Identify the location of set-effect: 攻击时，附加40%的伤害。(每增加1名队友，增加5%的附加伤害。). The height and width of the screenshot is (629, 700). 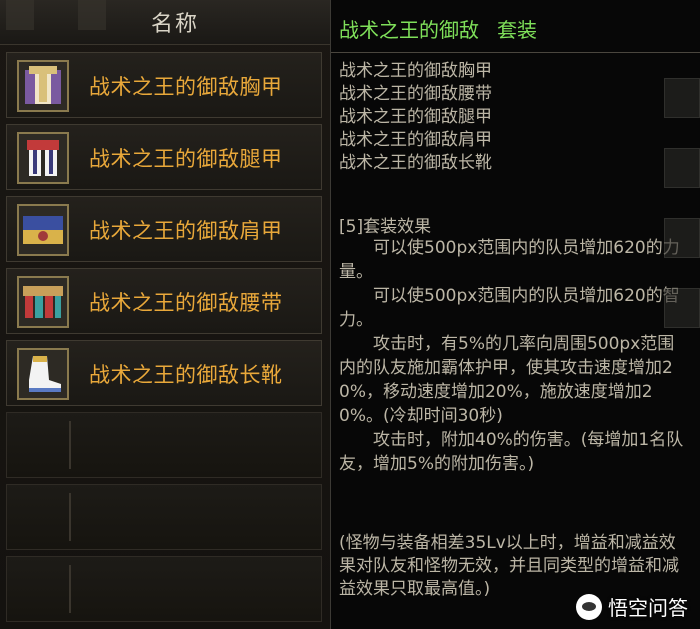
(511, 452).